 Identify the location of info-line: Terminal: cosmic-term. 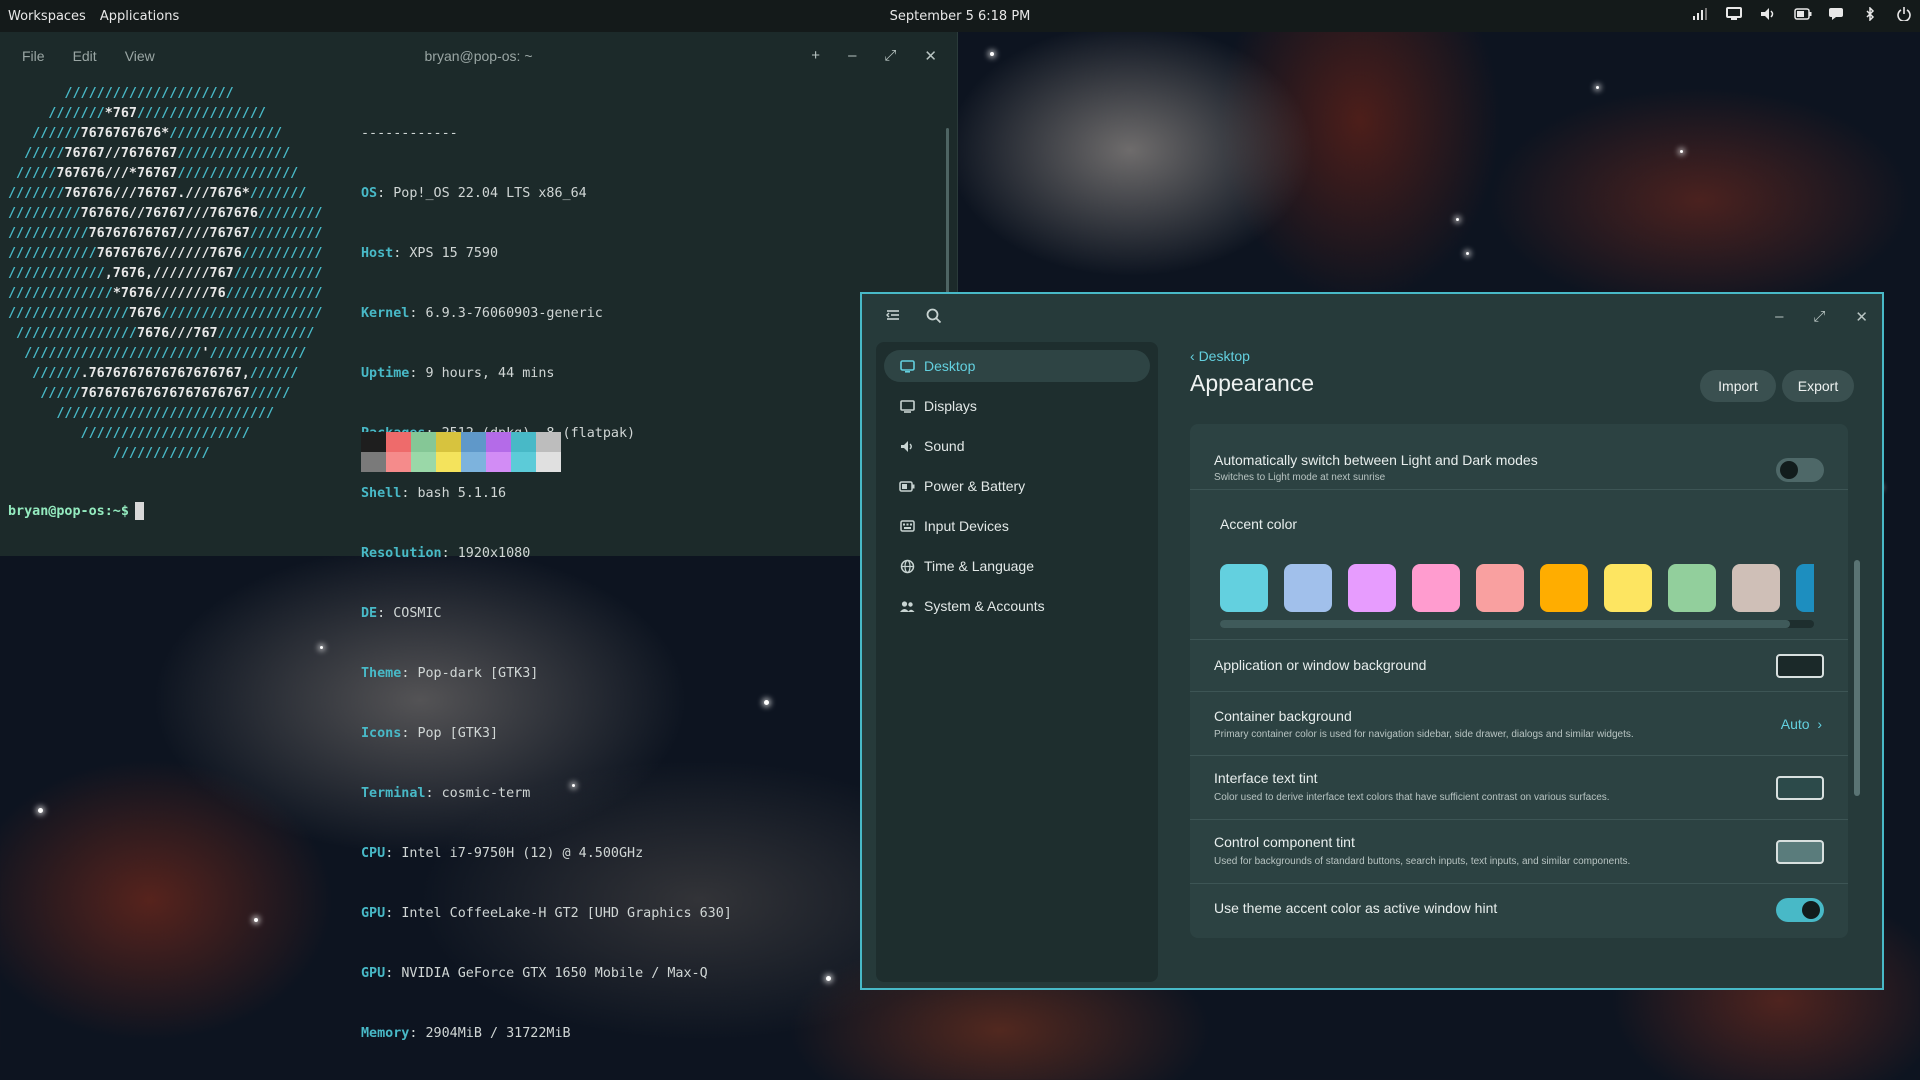
(446, 793).